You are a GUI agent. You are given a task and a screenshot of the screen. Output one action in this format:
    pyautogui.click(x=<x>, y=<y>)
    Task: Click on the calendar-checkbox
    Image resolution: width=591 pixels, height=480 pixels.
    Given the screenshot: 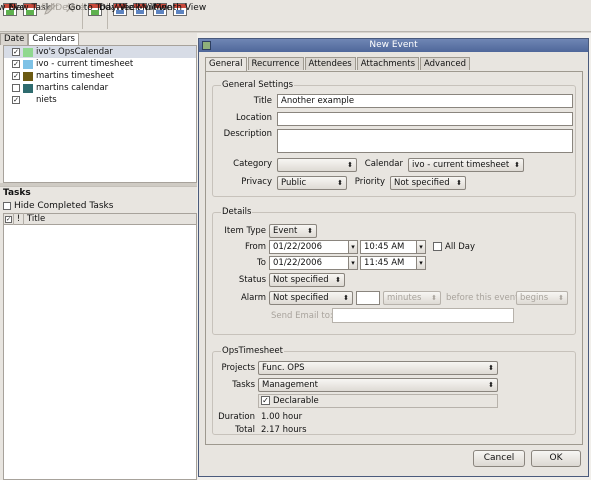 What is the action you would take?
    pyautogui.click(x=16, y=88)
    